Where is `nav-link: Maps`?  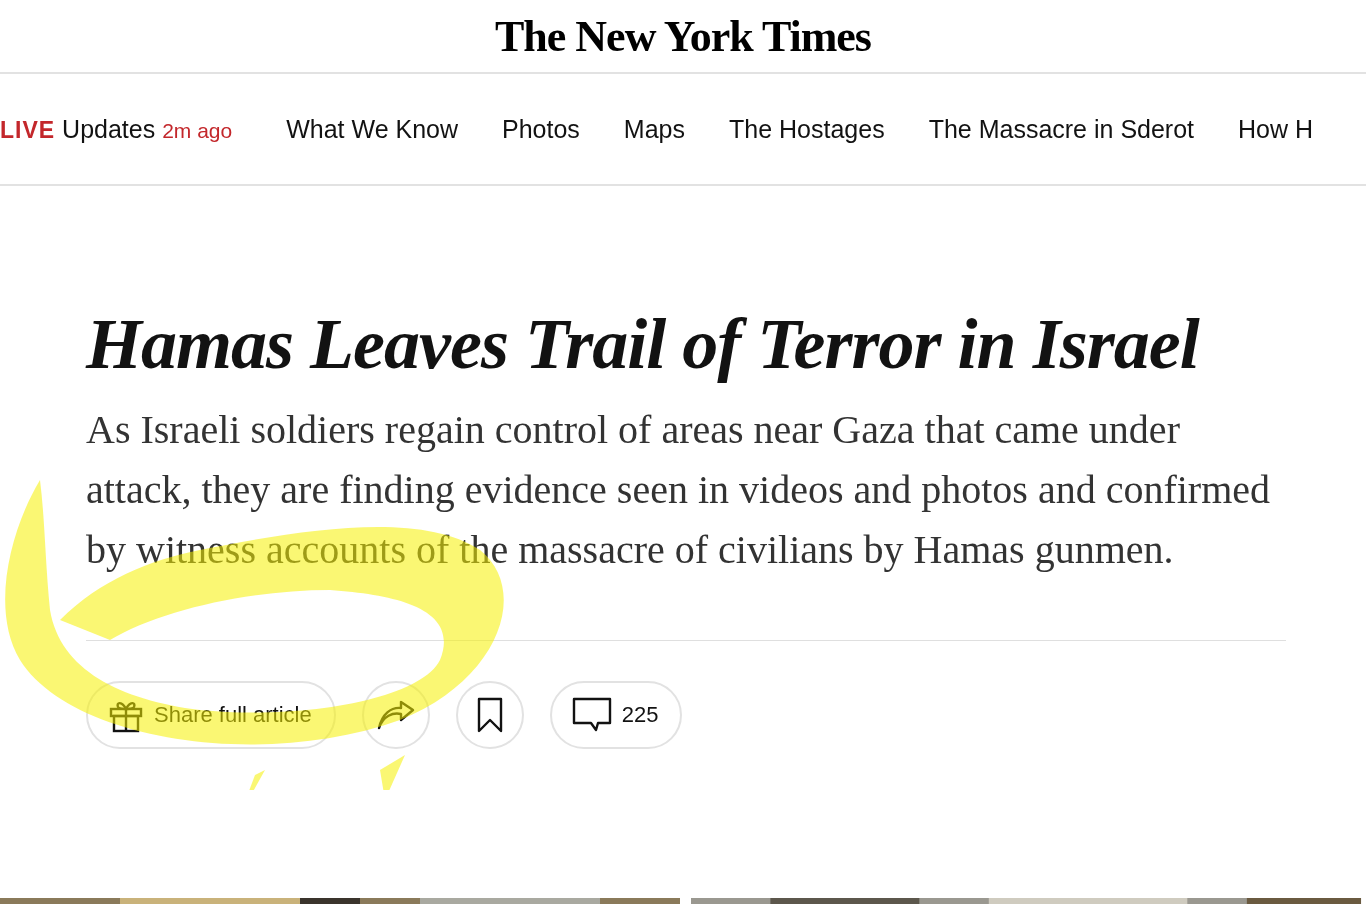
nav-link: Maps is located at coordinates (654, 129).